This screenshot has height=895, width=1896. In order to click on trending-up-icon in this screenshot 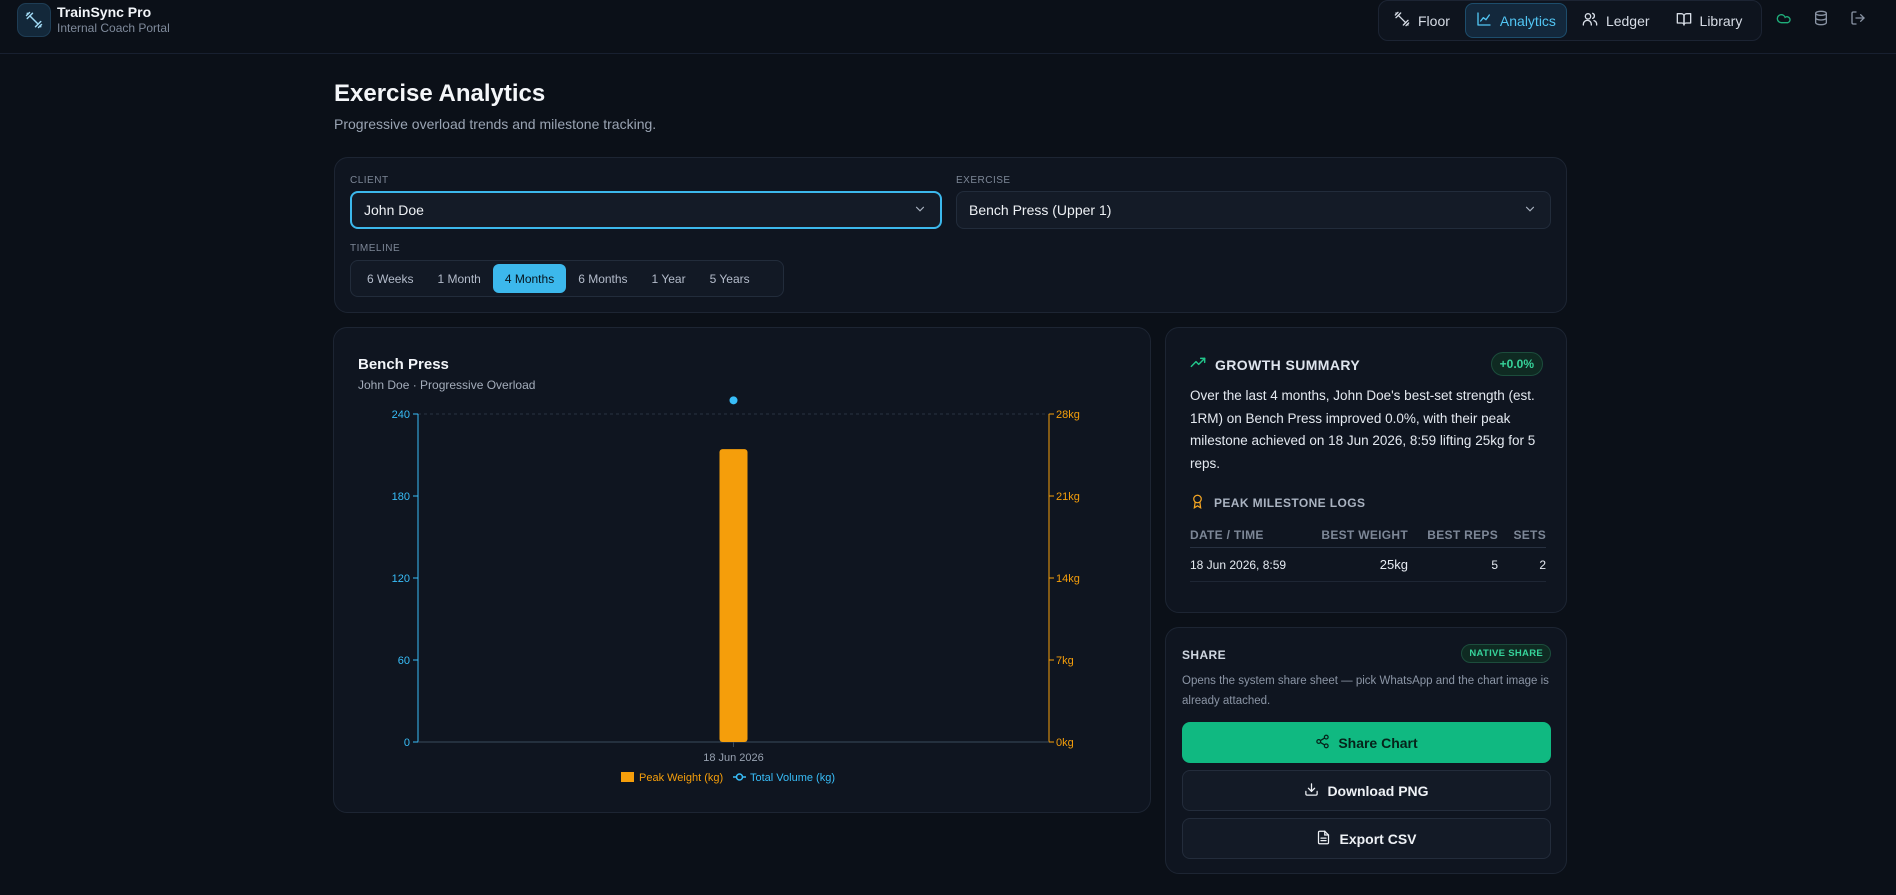, I will do `click(1198, 364)`.